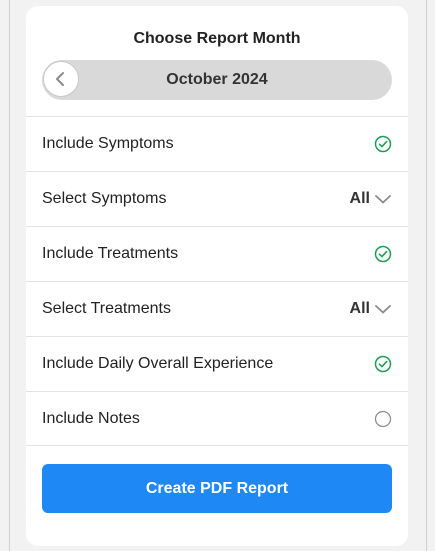  Describe the element at coordinates (158, 363) in the screenshot. I see `option-label: Include Daily Overall Experience` at that location.